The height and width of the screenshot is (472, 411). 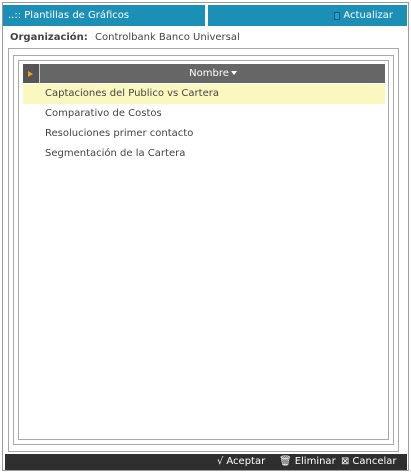 I want to click on list-item: Segmentación de la Cartera, so click(x=204, y=154).